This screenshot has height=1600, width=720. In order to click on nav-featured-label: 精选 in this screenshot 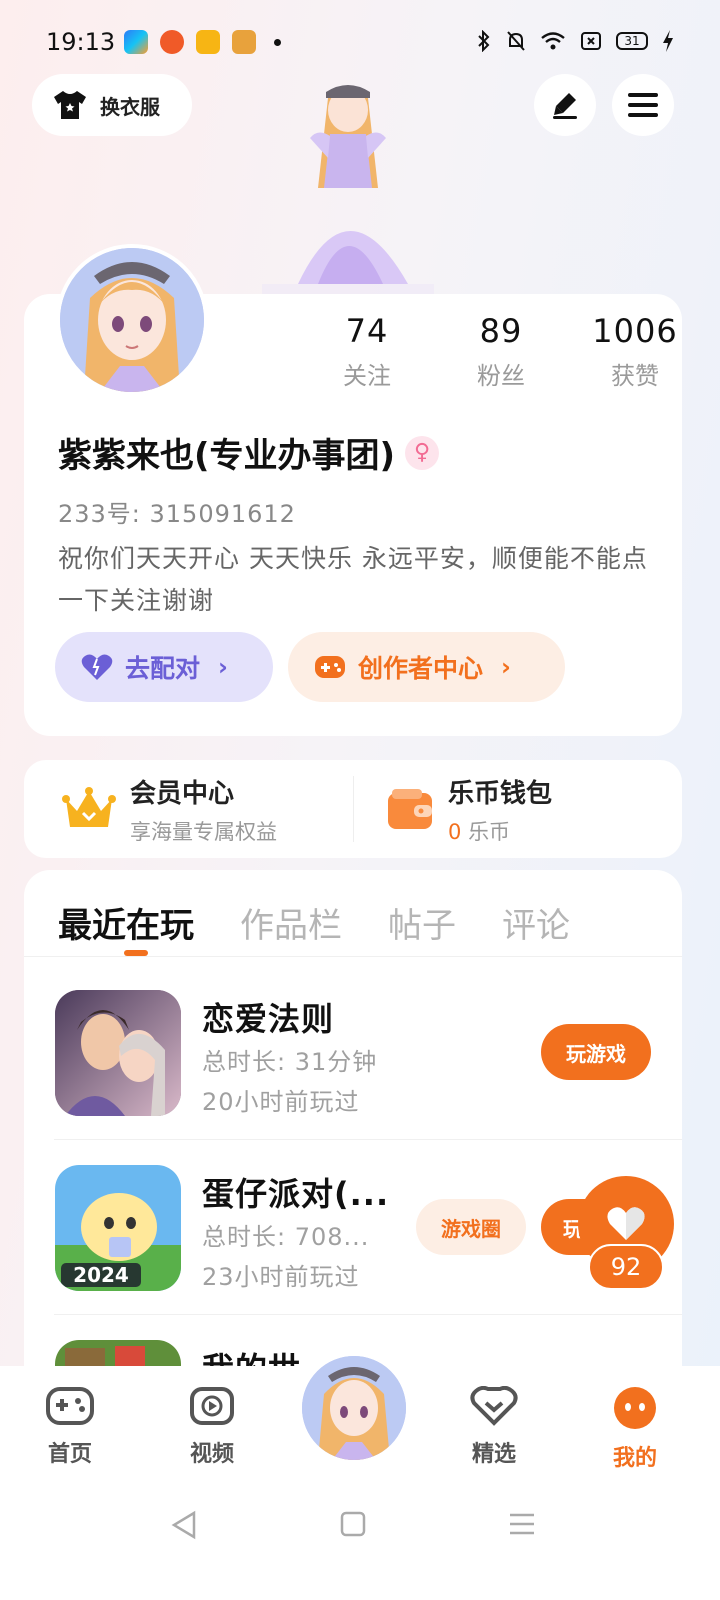, I will do `click(493, 1454)`.